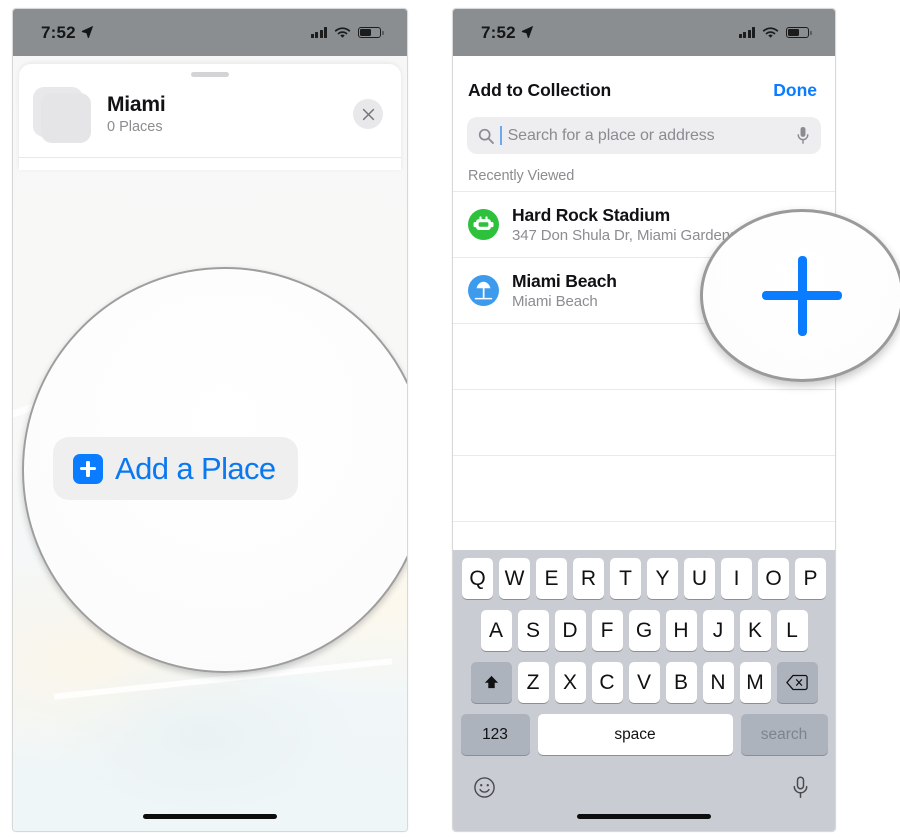 This screenshot has height=837, width=900. Describe the element at coordinates (514, 578) in the screenshot. I see `key-w: W` at that location.